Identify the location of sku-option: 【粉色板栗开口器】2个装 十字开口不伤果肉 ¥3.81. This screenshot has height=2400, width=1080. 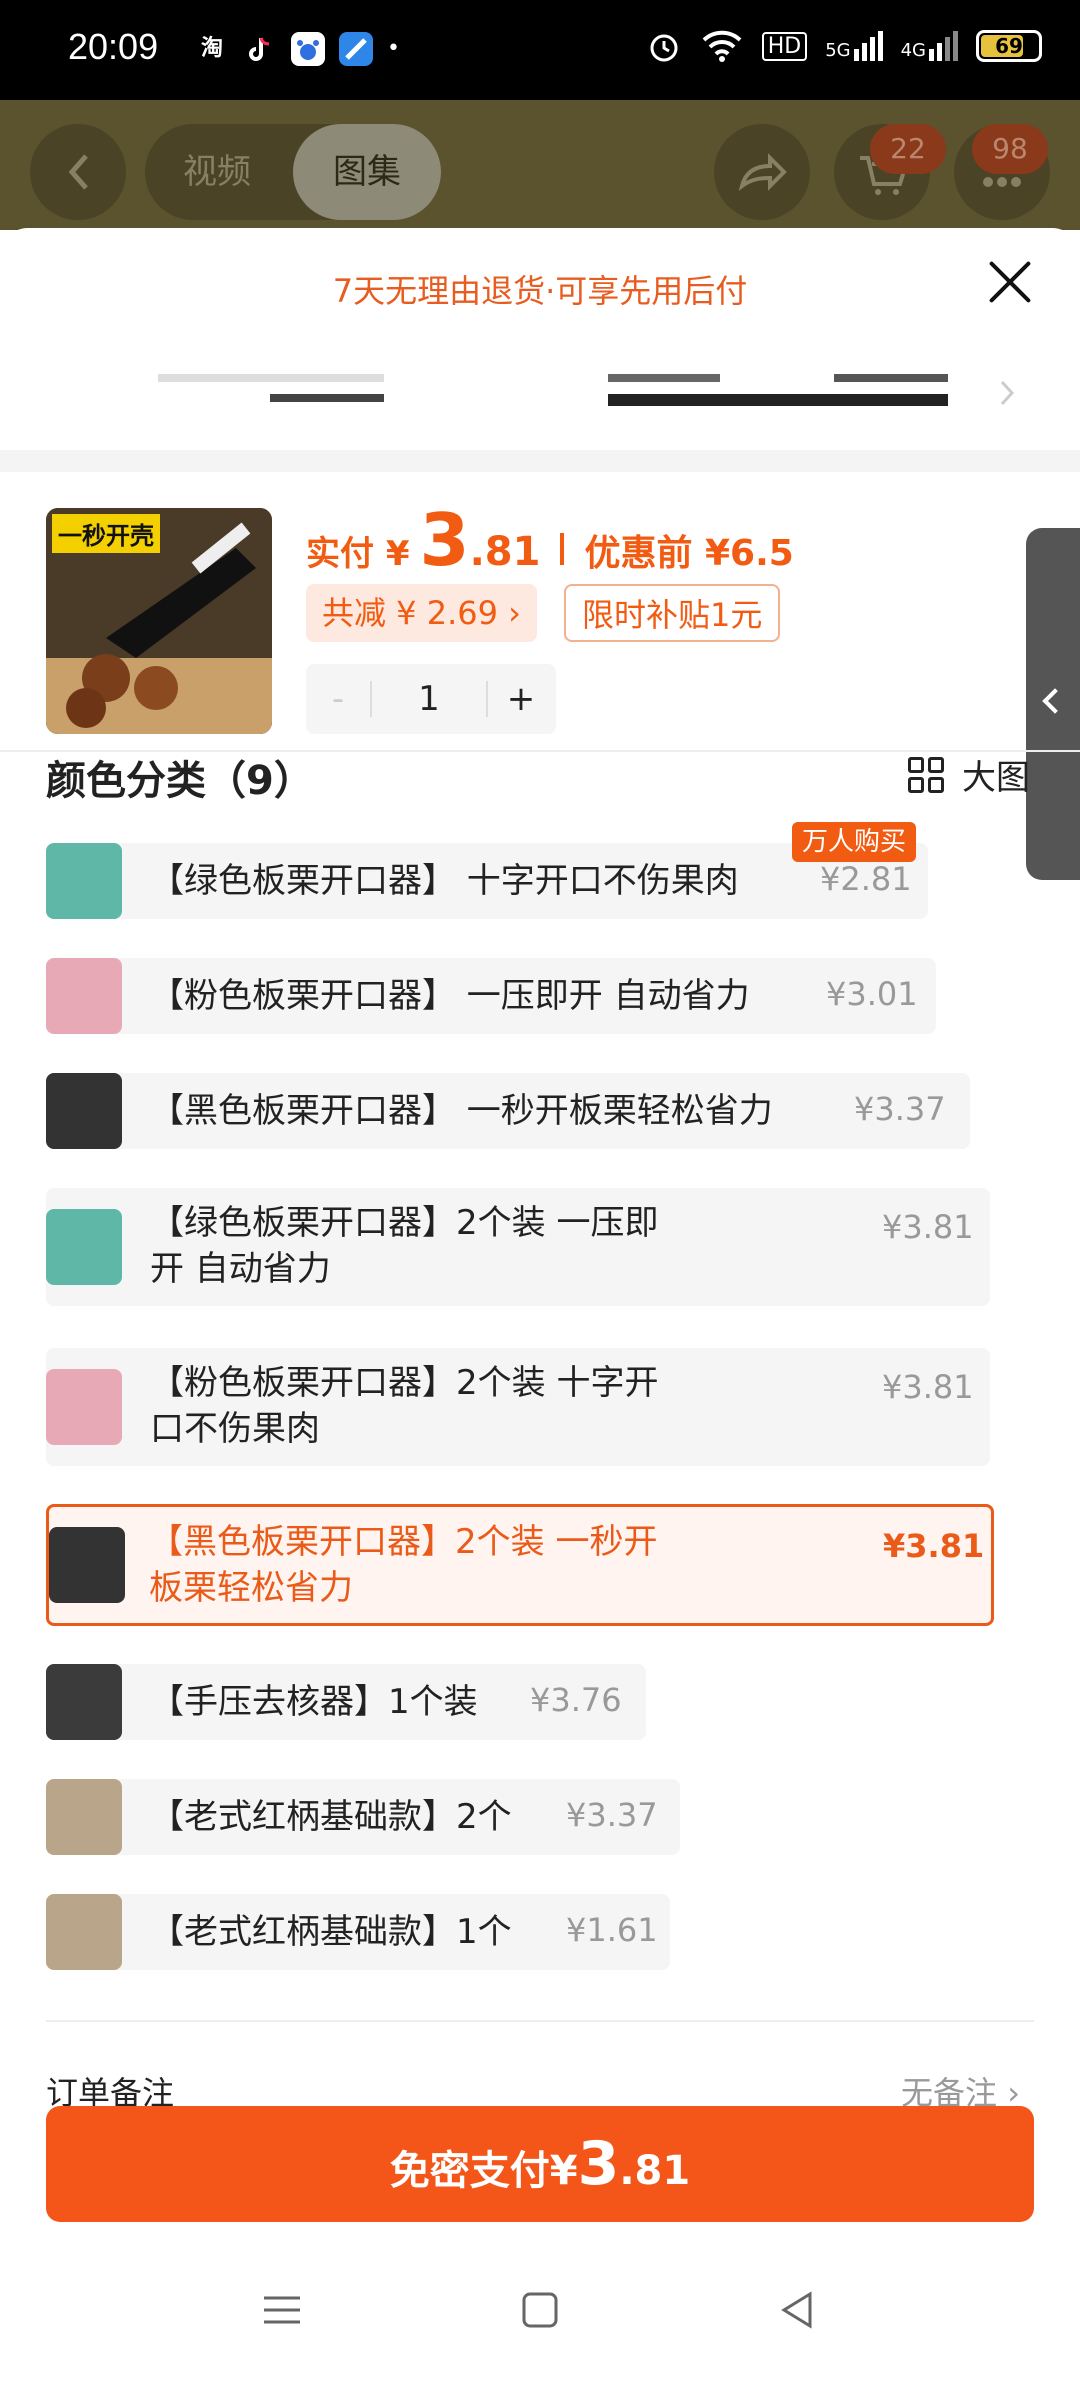
(518, 1407).